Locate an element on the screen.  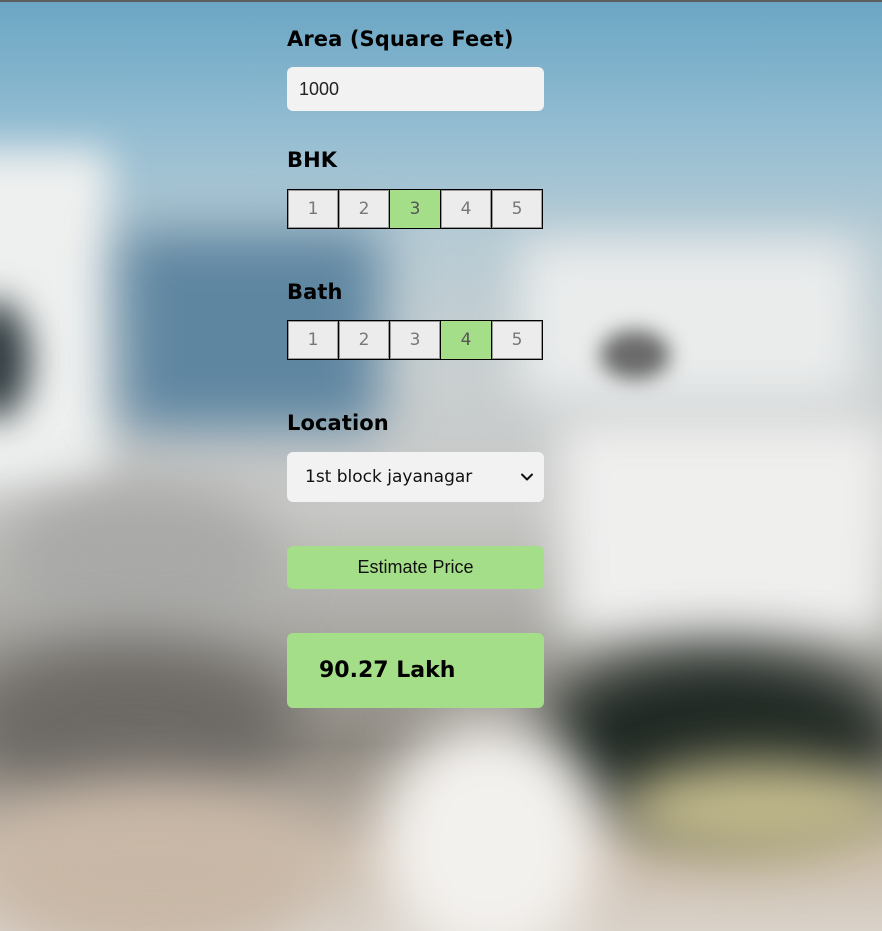
bath-switch: 1 2 3 4 5 is located at coordinates (415, 340).